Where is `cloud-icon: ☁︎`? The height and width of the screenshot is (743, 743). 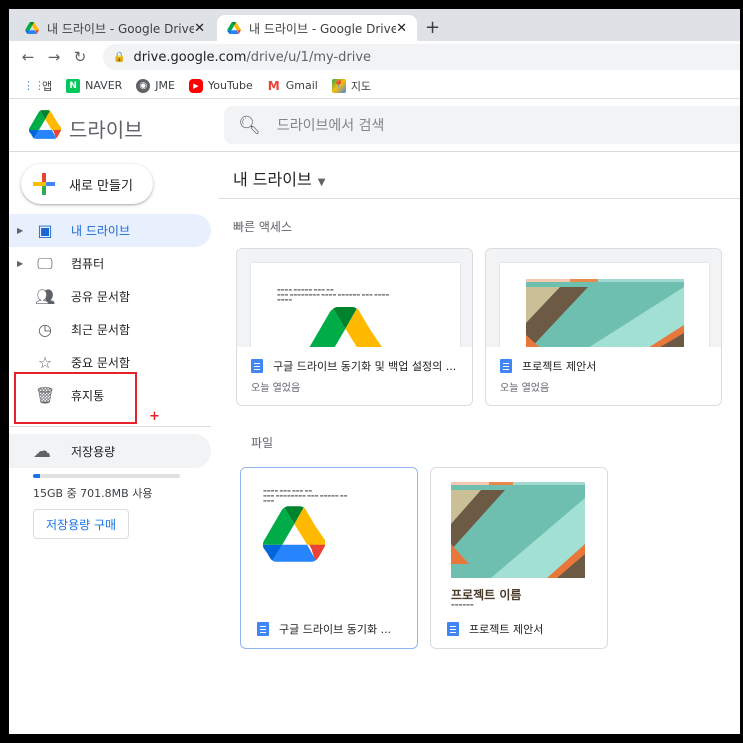
cloud-icon: ☁︎ is located at coordinates (42, 451).